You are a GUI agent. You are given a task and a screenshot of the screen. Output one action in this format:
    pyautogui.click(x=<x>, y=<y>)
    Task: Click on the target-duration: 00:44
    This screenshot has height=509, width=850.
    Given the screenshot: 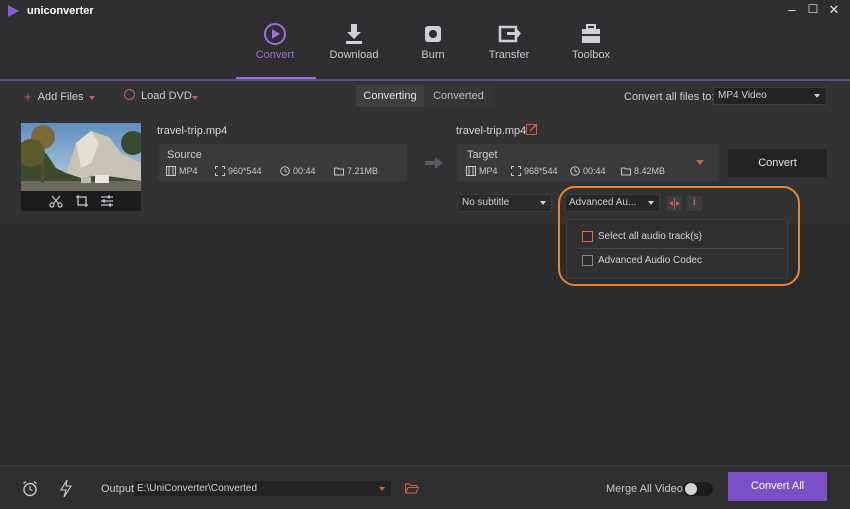 What is the action you would take?
    pyautogui.click(x=594, y=171)
    